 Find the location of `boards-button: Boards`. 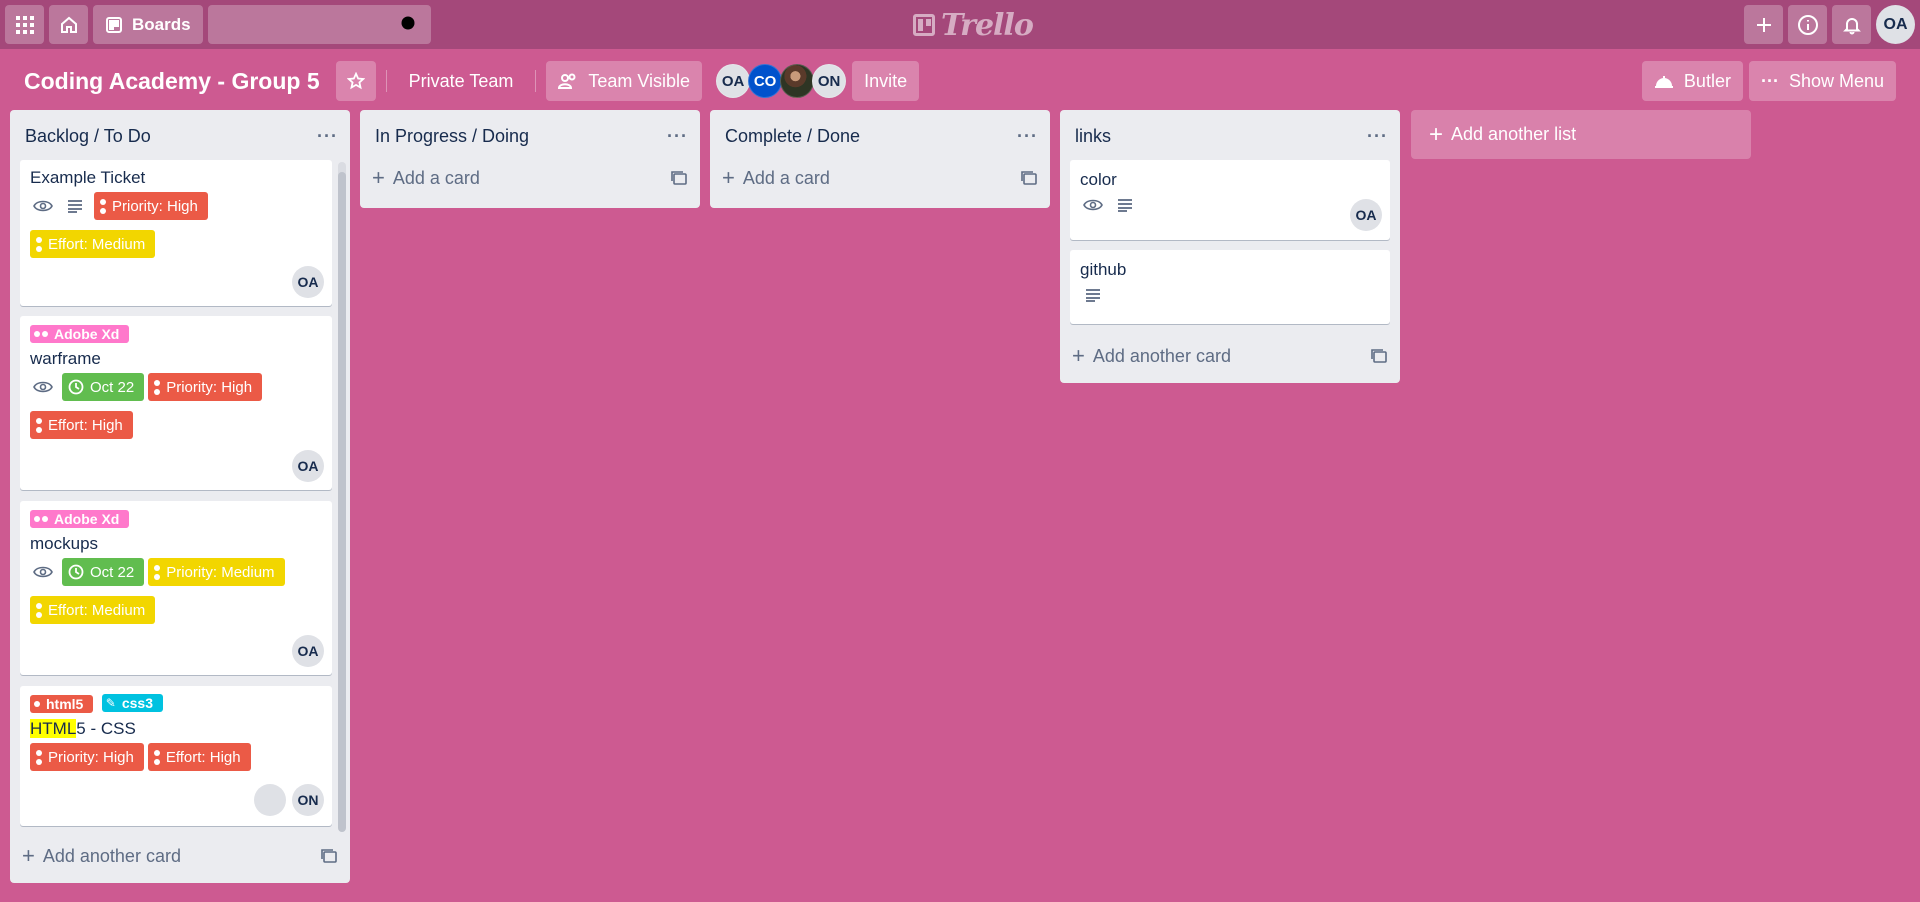

boards-button: Boards is located at coordinates (148, 24).